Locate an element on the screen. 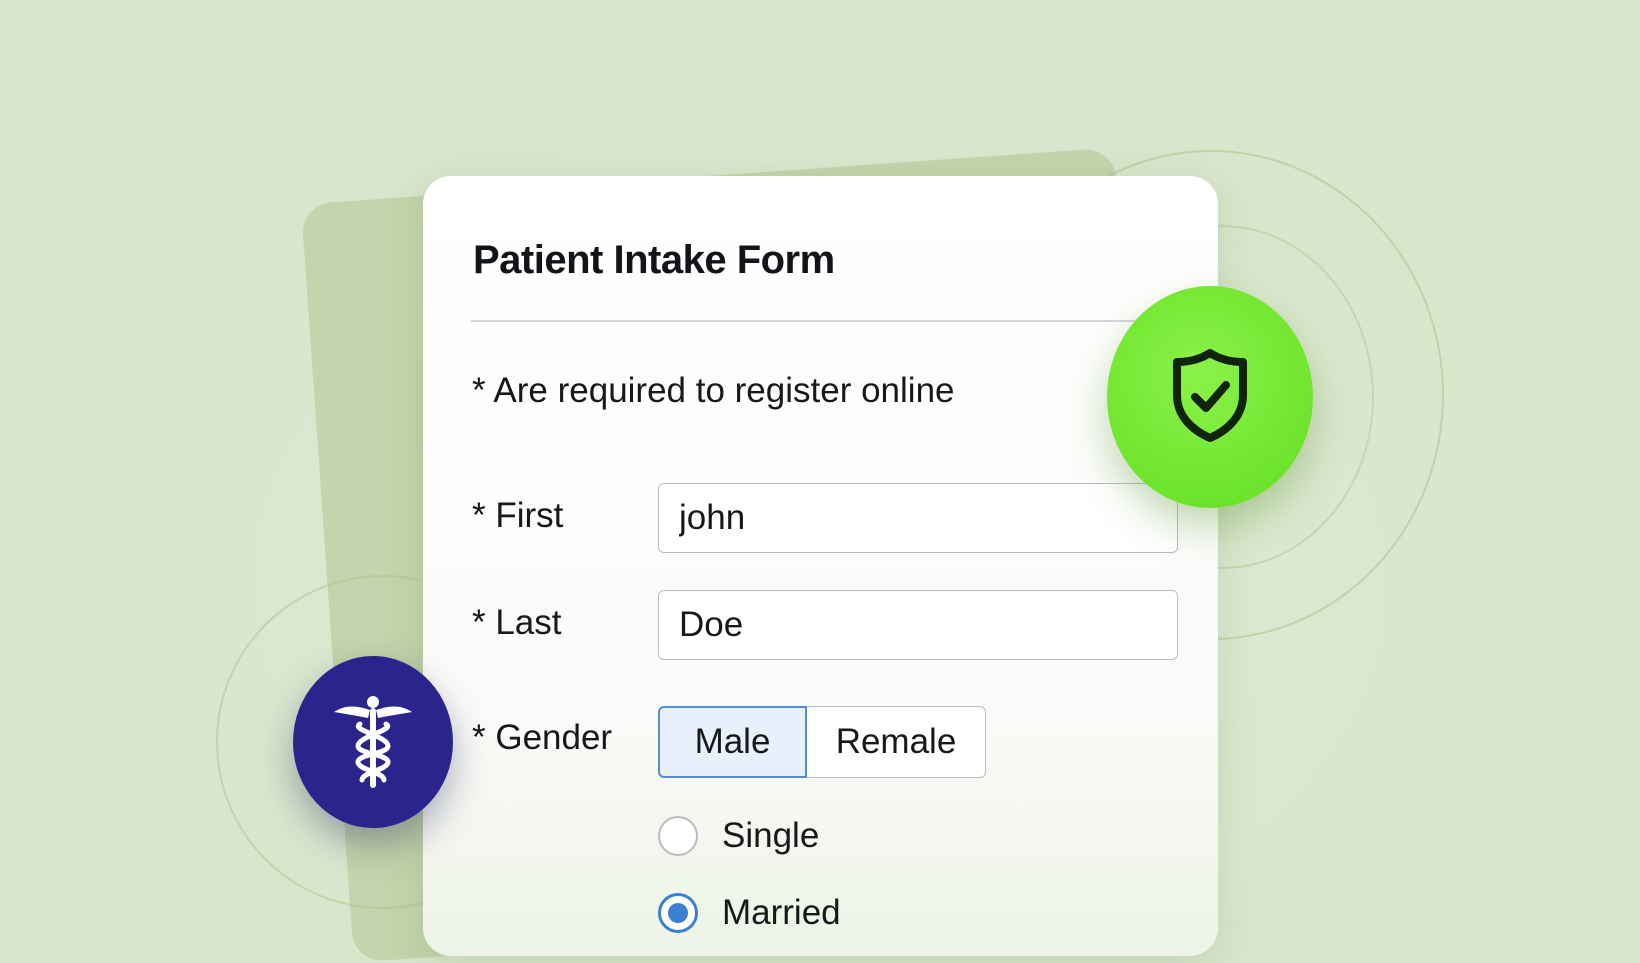 The width and height of the screenshot is (1640, 963). marital-single-radio is located at coordinates (678, 836).